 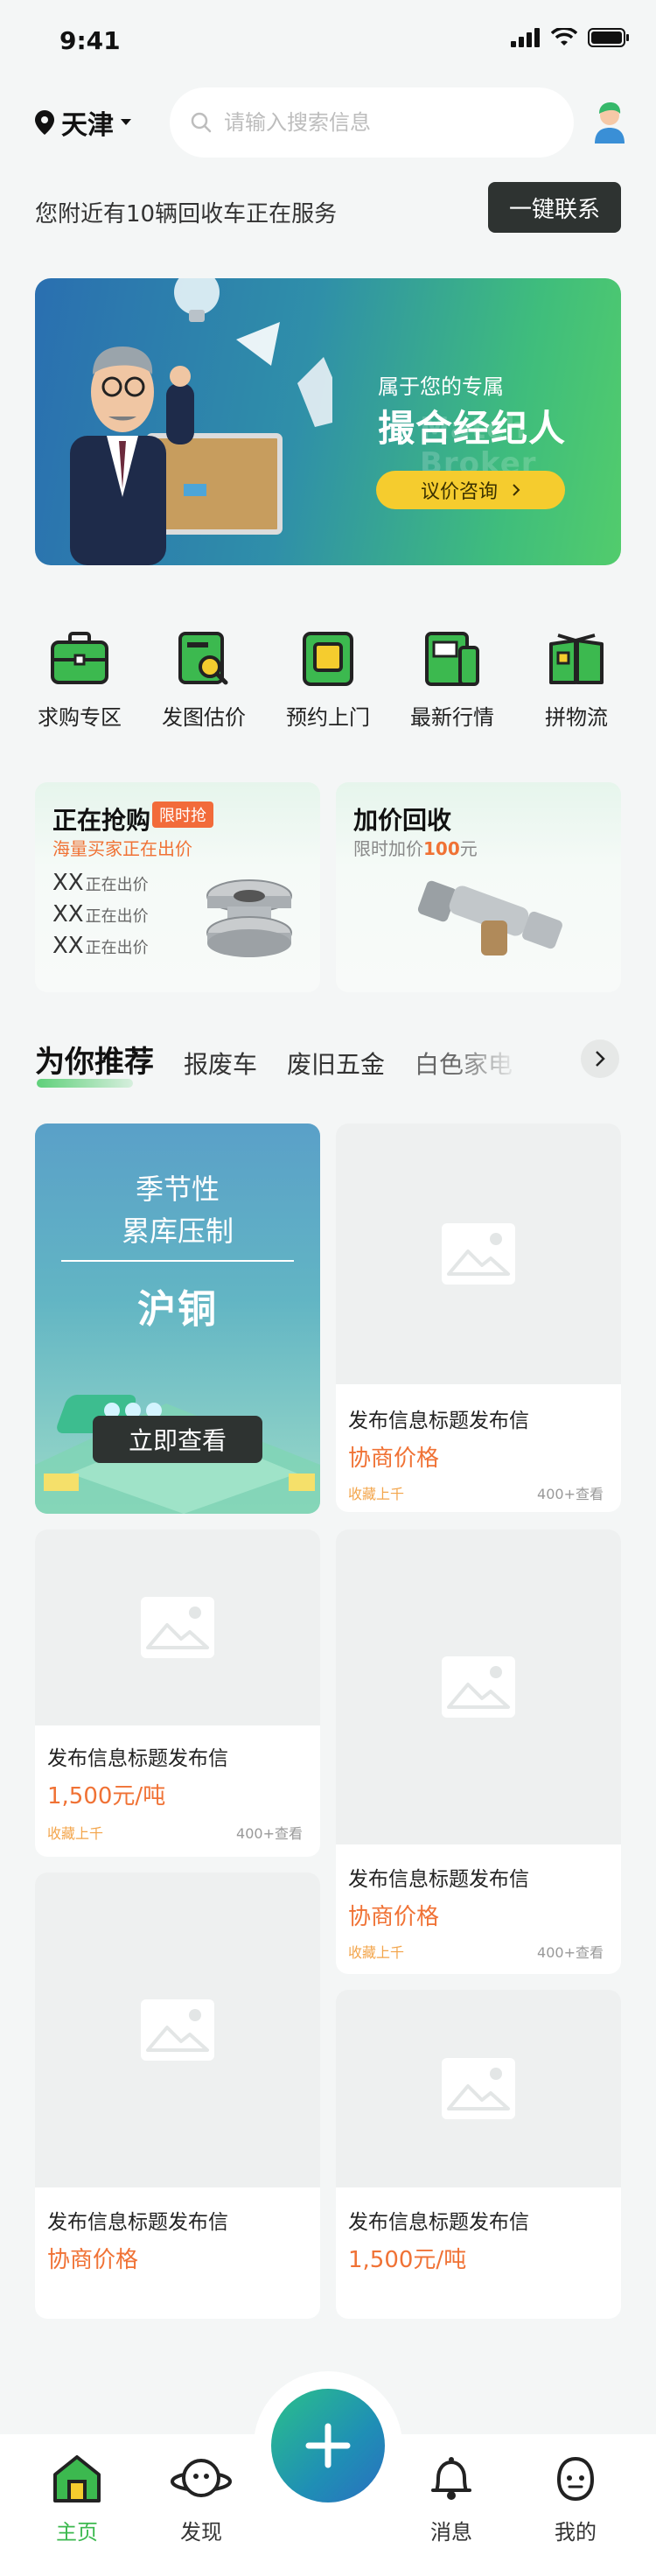 I want to click on planet-icon, so click(x=201, y=2478).